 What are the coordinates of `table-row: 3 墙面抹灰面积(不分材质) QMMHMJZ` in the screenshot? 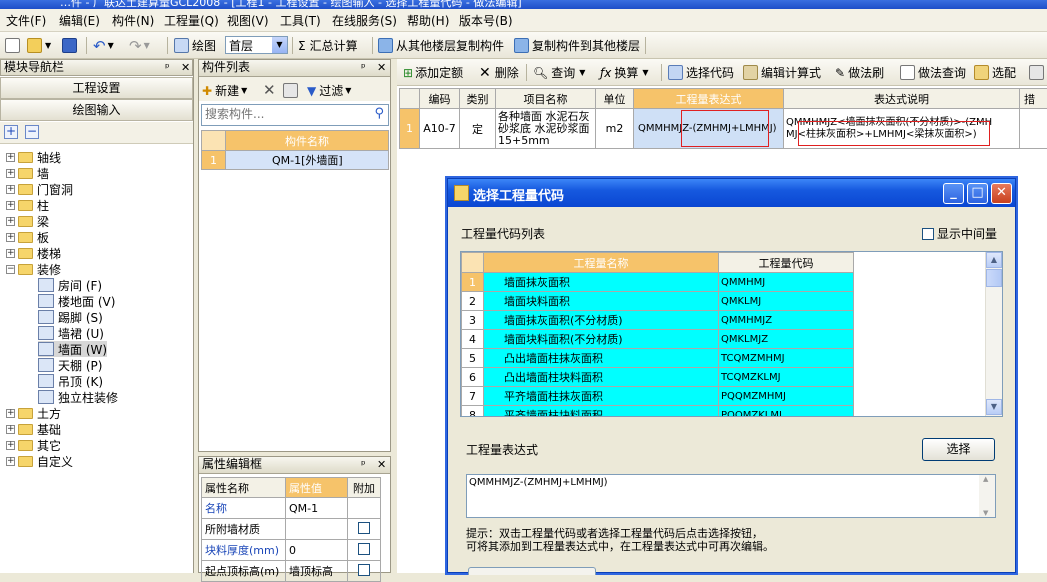 It's located at (658, 320).